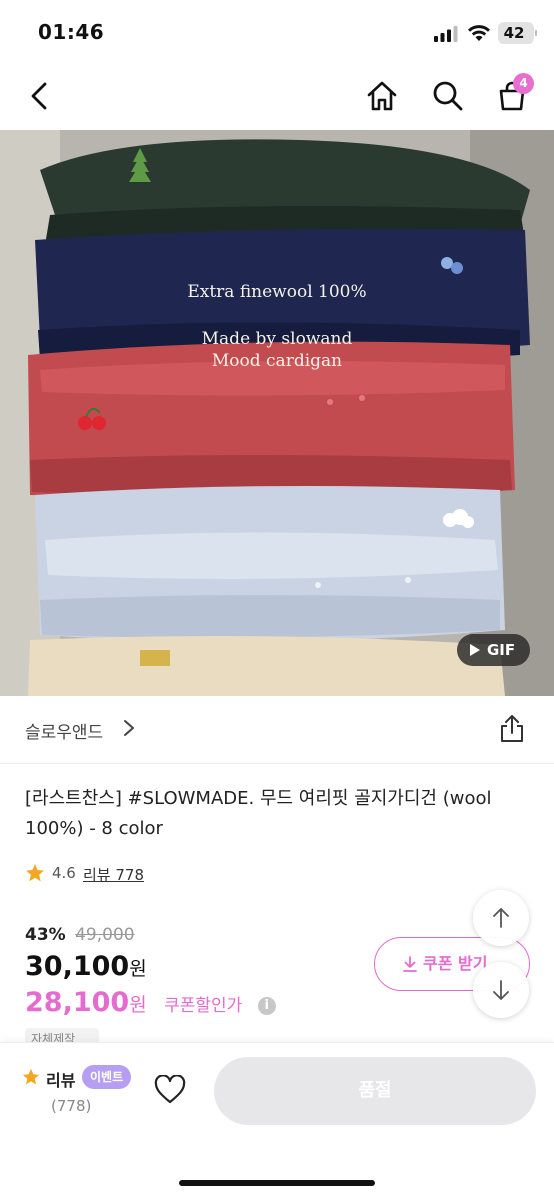 The height and width of the screenshot is (1200, 554). I want to click on home-icon, so click(382, 96).